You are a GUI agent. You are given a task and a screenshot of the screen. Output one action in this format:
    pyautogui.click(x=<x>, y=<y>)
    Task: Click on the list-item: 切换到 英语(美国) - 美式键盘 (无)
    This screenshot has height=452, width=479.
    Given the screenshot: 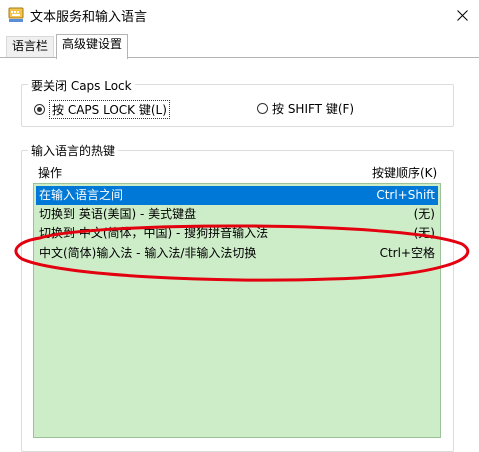 What is the action you would take?
    pyautogui.click(x=237, y=214)
    